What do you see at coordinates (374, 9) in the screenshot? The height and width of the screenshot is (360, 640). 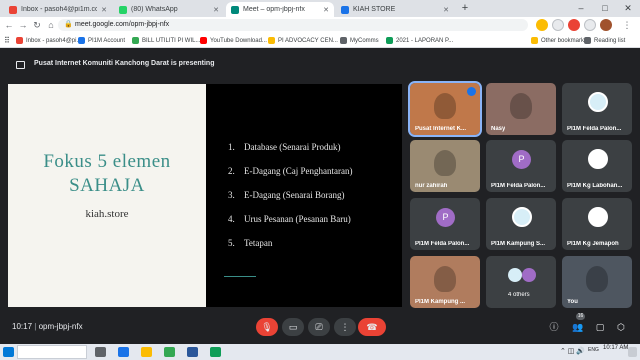 I see `tab-label: KIAH STORE` at bounding box center [374, 9].